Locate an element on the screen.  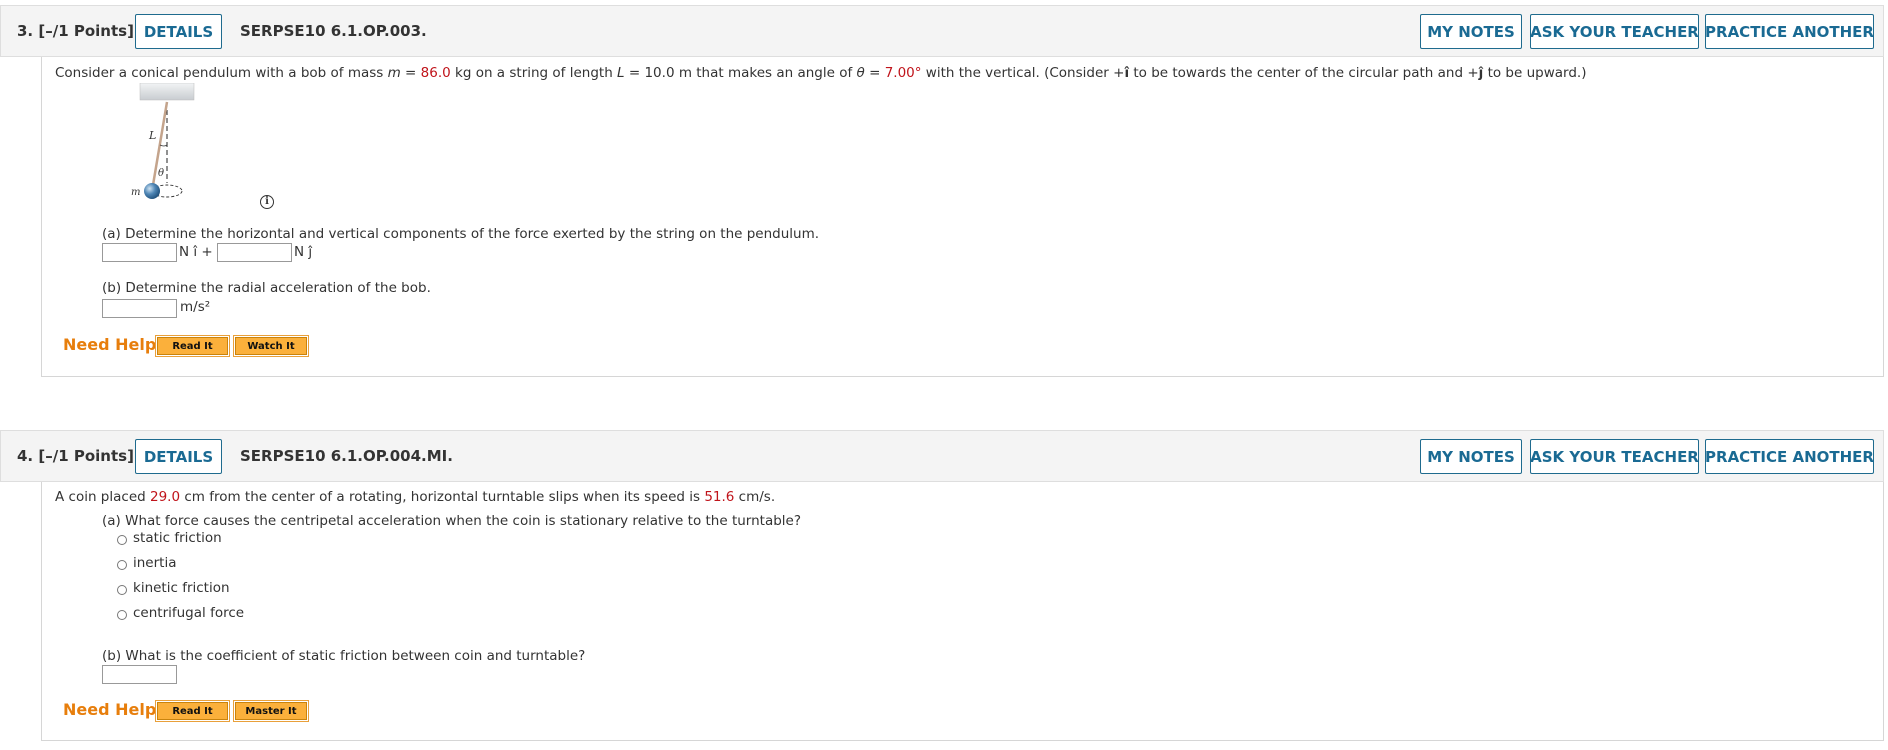
q3-unit-i: N î + is located at coordinates (196, 252).